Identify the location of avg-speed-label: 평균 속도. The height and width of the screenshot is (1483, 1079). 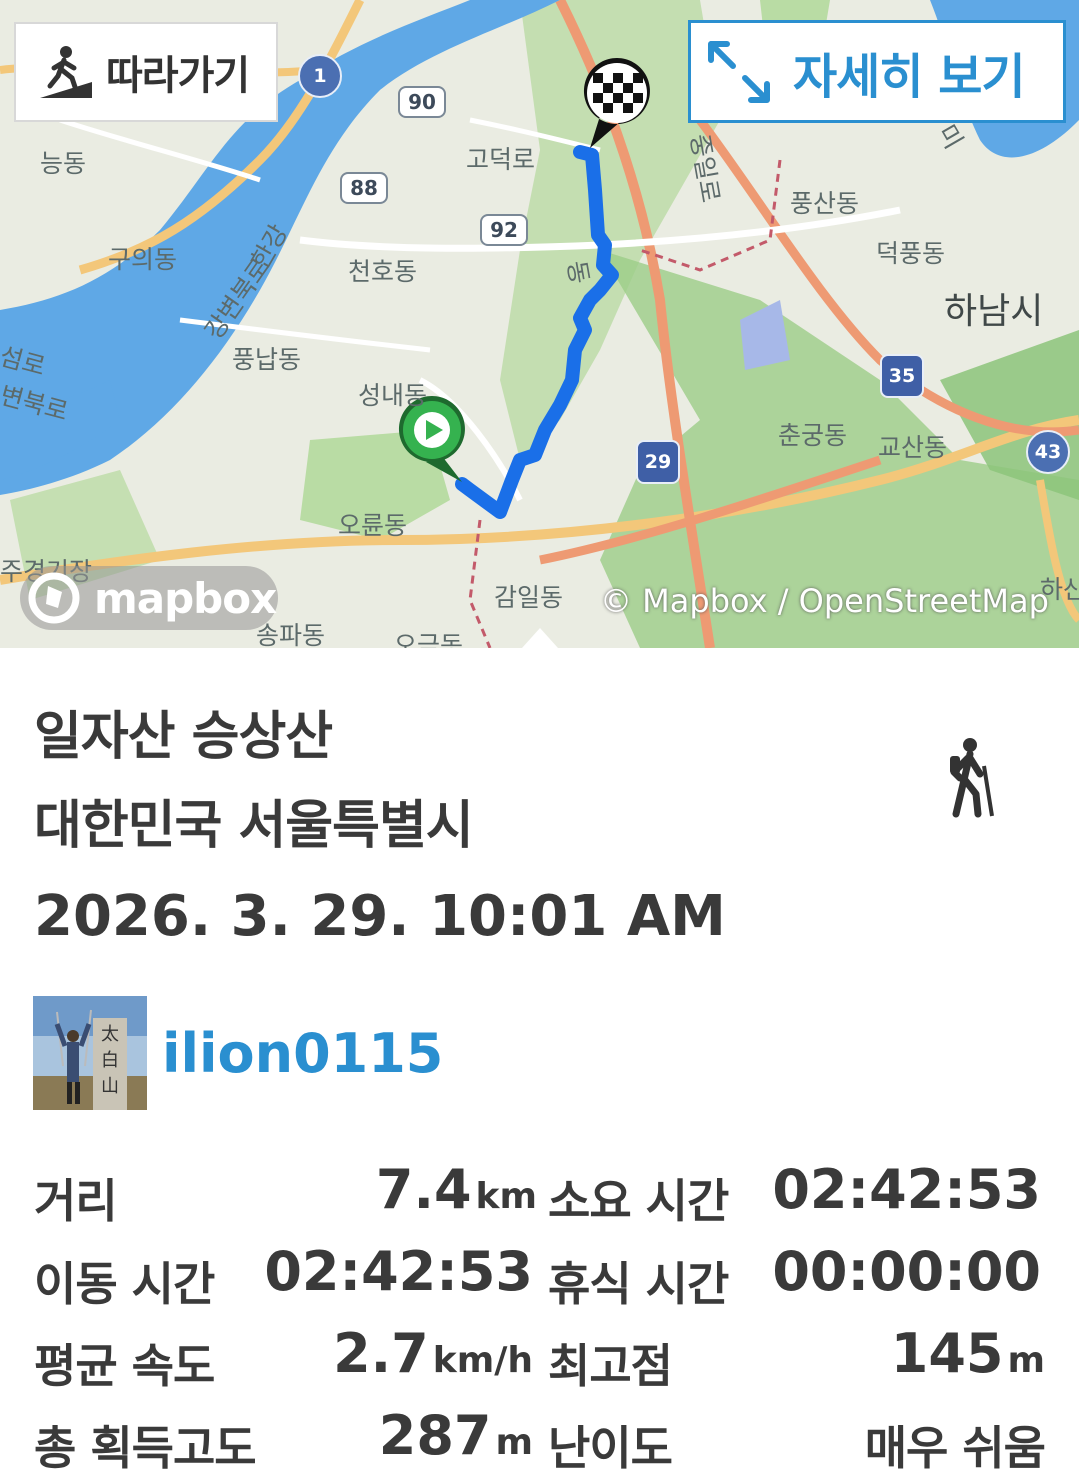
(124, 1366).